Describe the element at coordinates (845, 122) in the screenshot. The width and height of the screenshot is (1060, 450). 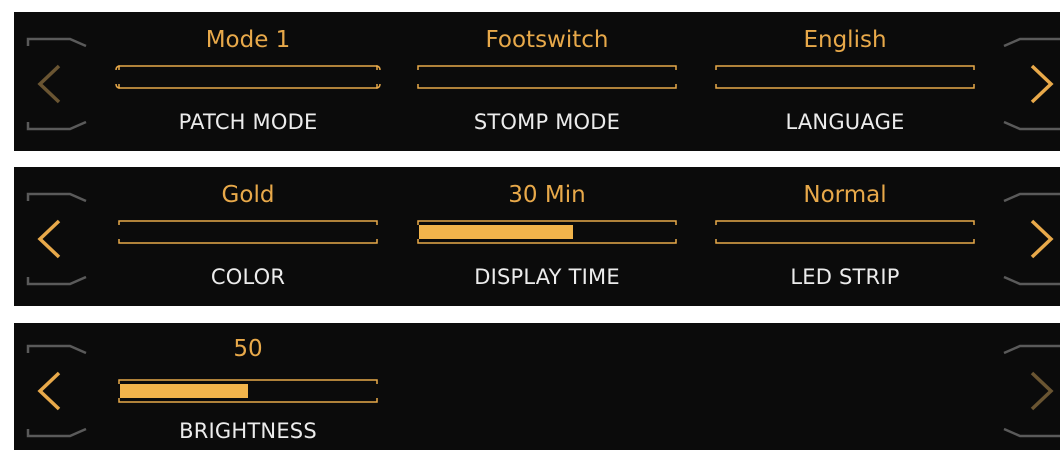
I see `param-label: LANGUAGE` at that location.